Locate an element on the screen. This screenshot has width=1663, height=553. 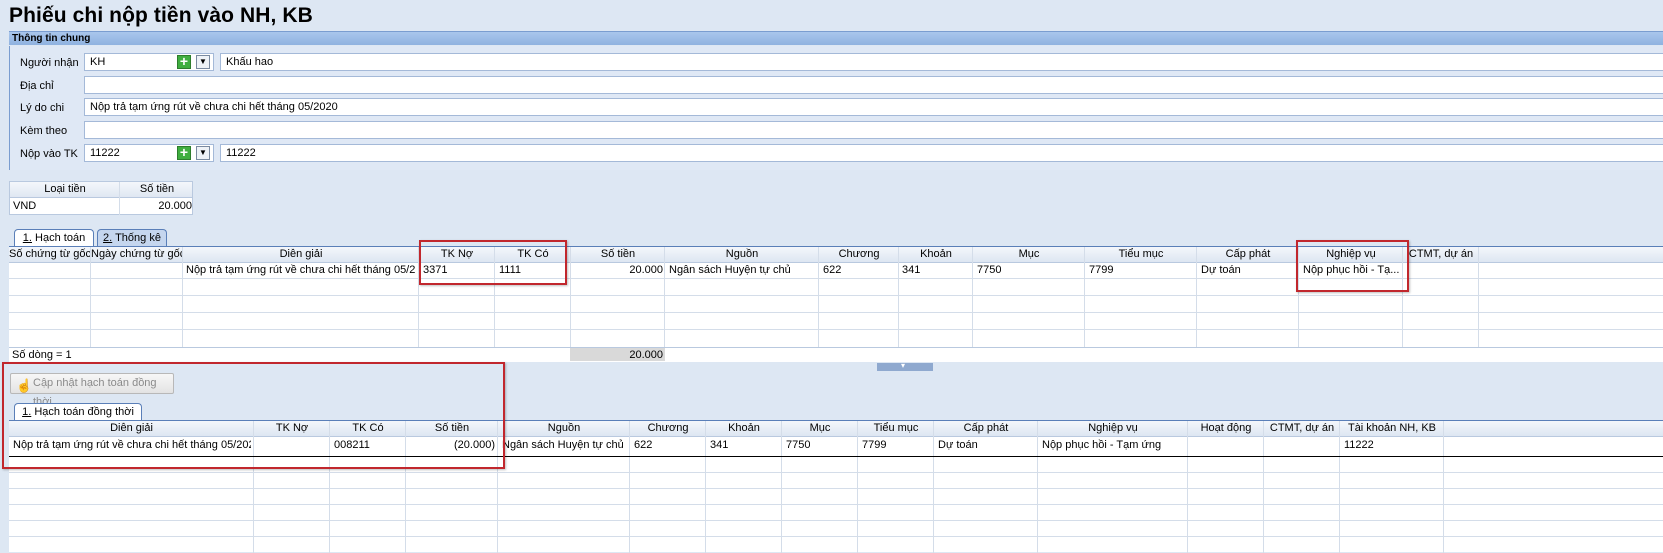
col-header: Tài khoản NH, KB is located at coordinates (1392, 428).